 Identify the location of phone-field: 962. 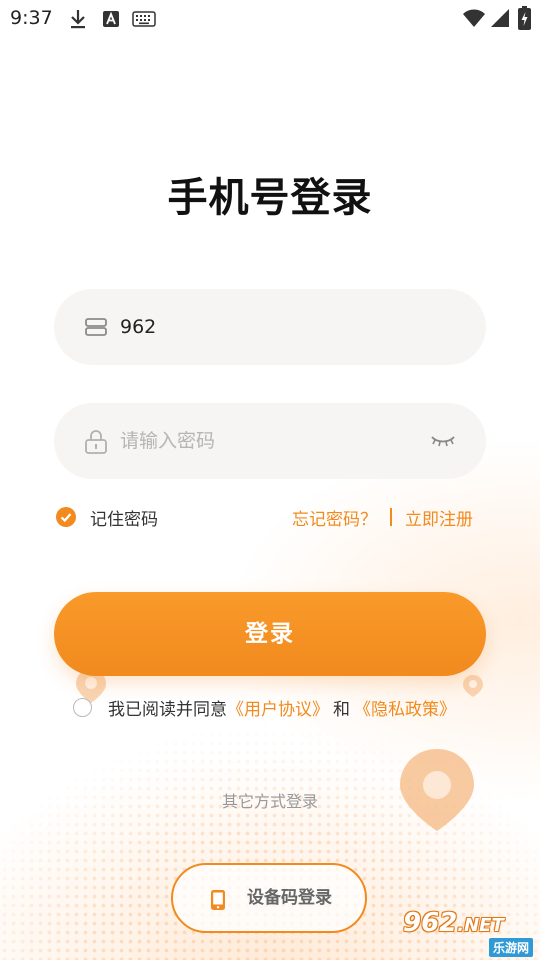
(270, 327).